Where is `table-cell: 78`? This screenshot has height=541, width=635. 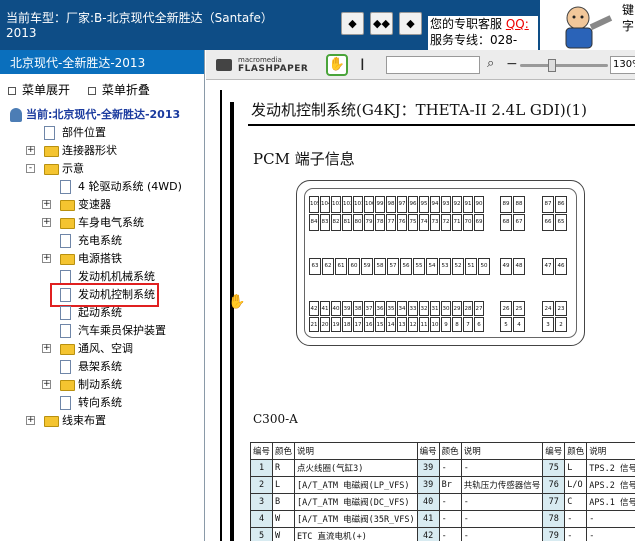
table-cell: 78 is located at coordinates (554, 519).